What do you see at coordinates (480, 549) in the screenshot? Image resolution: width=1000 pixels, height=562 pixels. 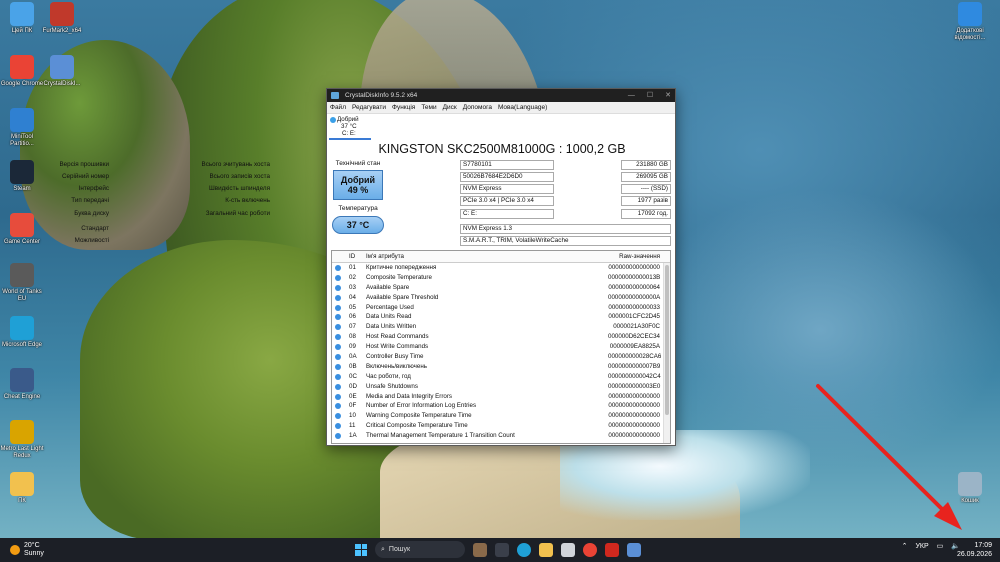 I see `widgets-app-icon` at bounding box center [480, 549].